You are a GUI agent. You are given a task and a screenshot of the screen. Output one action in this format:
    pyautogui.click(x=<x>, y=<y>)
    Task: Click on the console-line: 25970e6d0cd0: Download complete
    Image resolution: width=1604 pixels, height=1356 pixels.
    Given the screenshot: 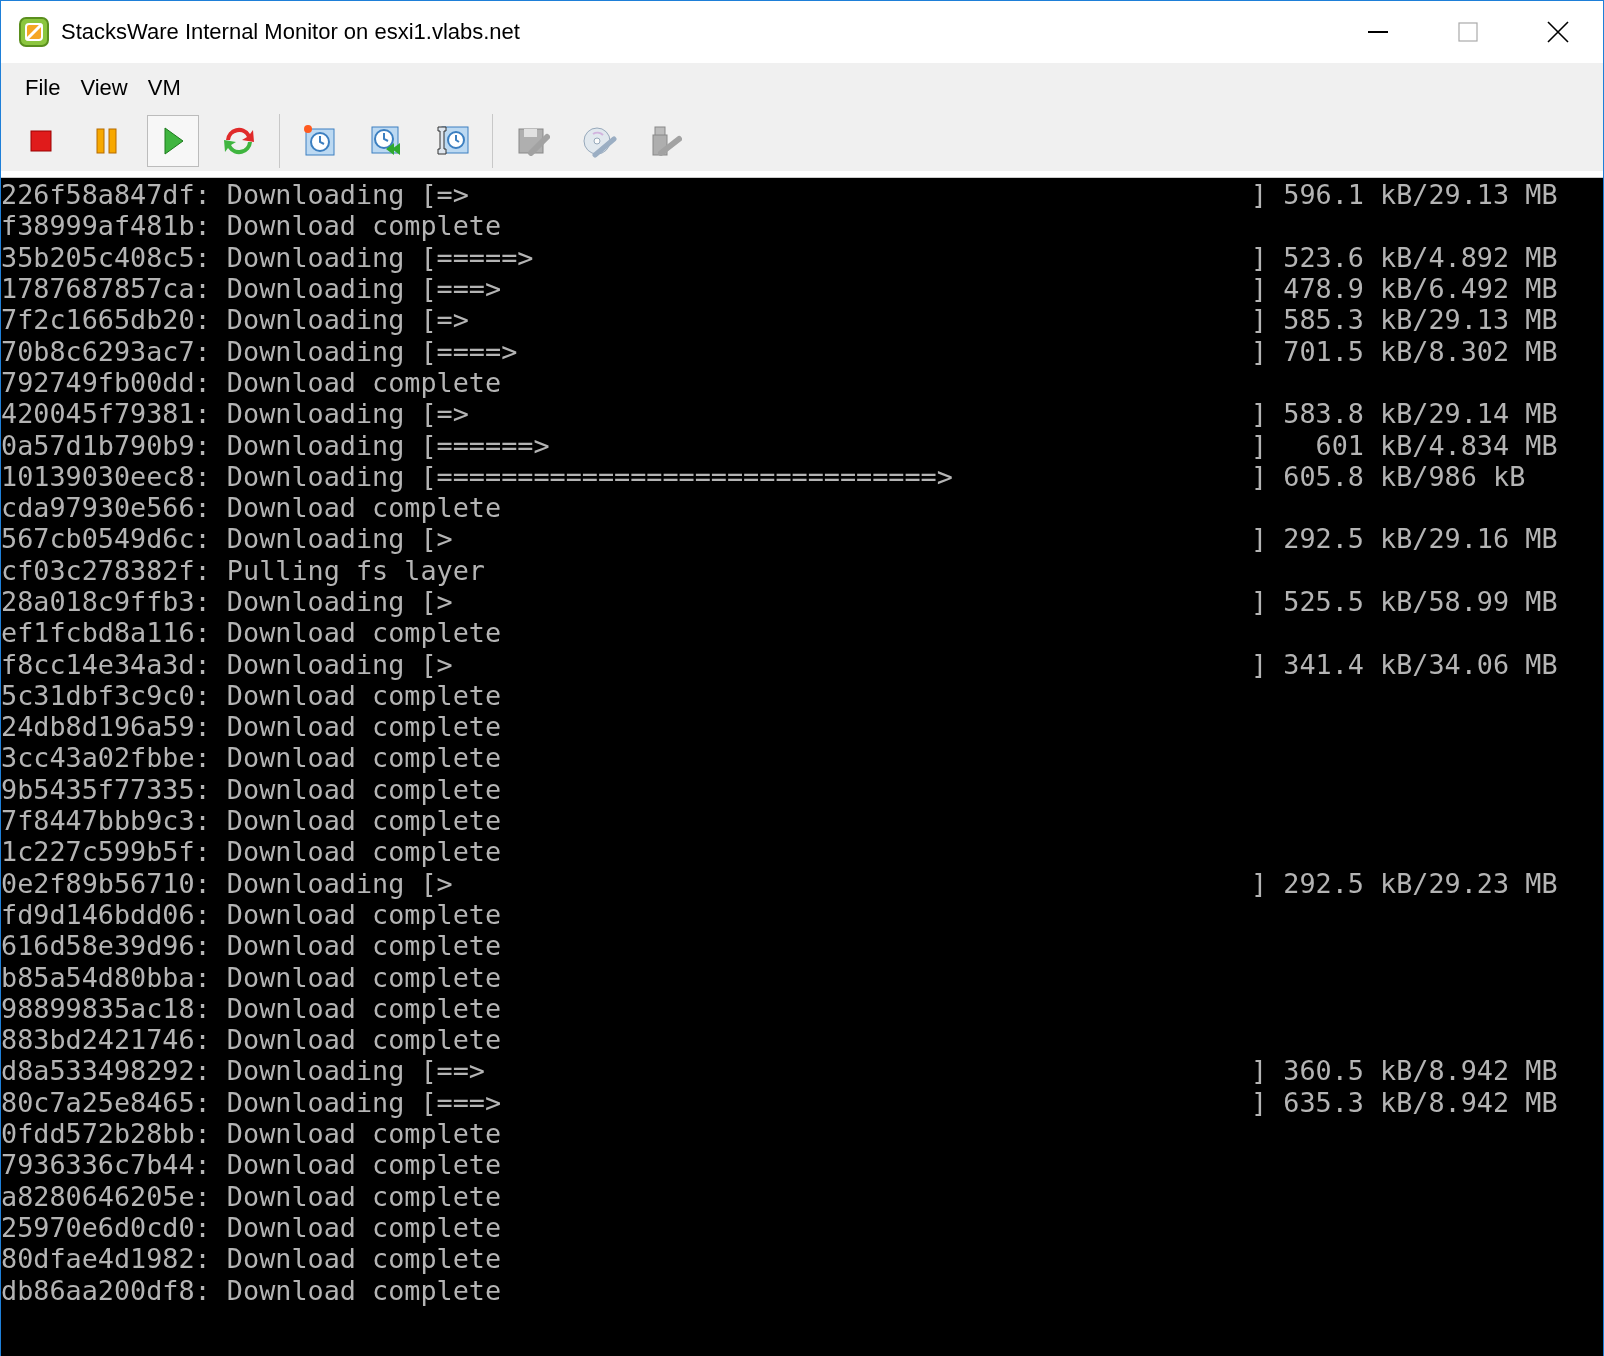 What is the action you would take?
    pyautogui.click(x=252, y=1227)
    